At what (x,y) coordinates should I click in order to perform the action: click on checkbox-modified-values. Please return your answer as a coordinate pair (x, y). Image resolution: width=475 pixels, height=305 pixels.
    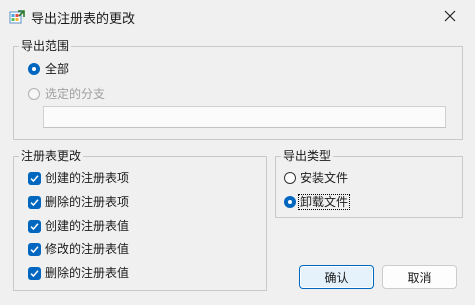
    Looking at the image, I should click on (34, 249).